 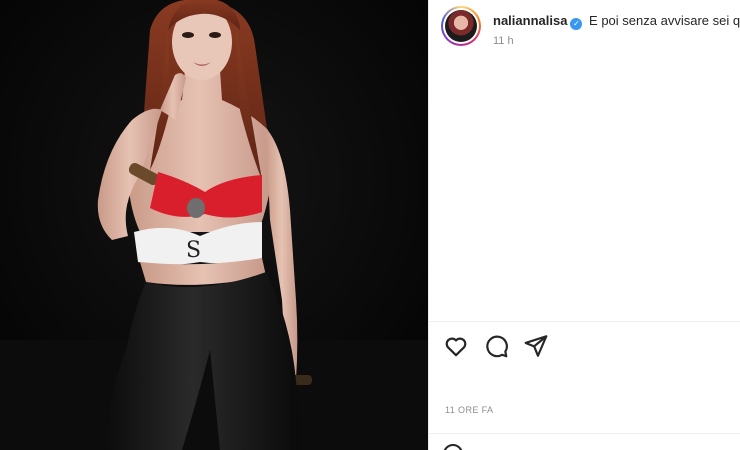 I want to click on caption-text: E poi senza avvisare sei qu, so click(x=664, y=20).